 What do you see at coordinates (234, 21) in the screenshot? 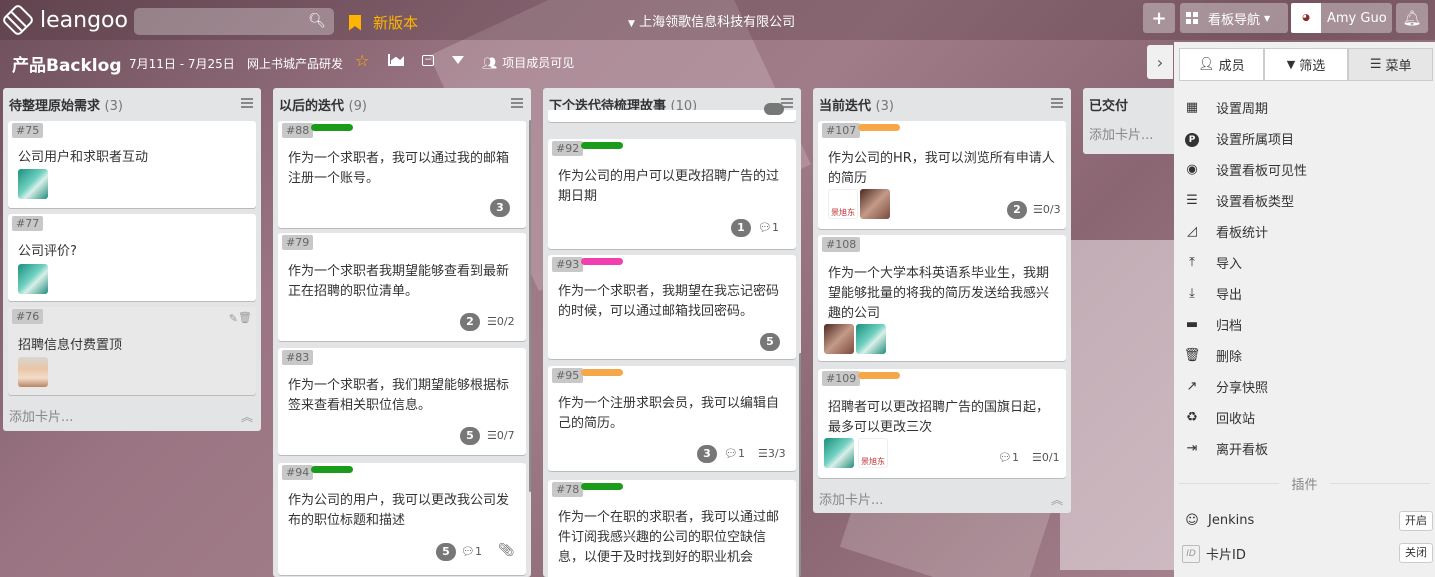
I see `search-input: 🔍︎` at bounding box center [234, 21].